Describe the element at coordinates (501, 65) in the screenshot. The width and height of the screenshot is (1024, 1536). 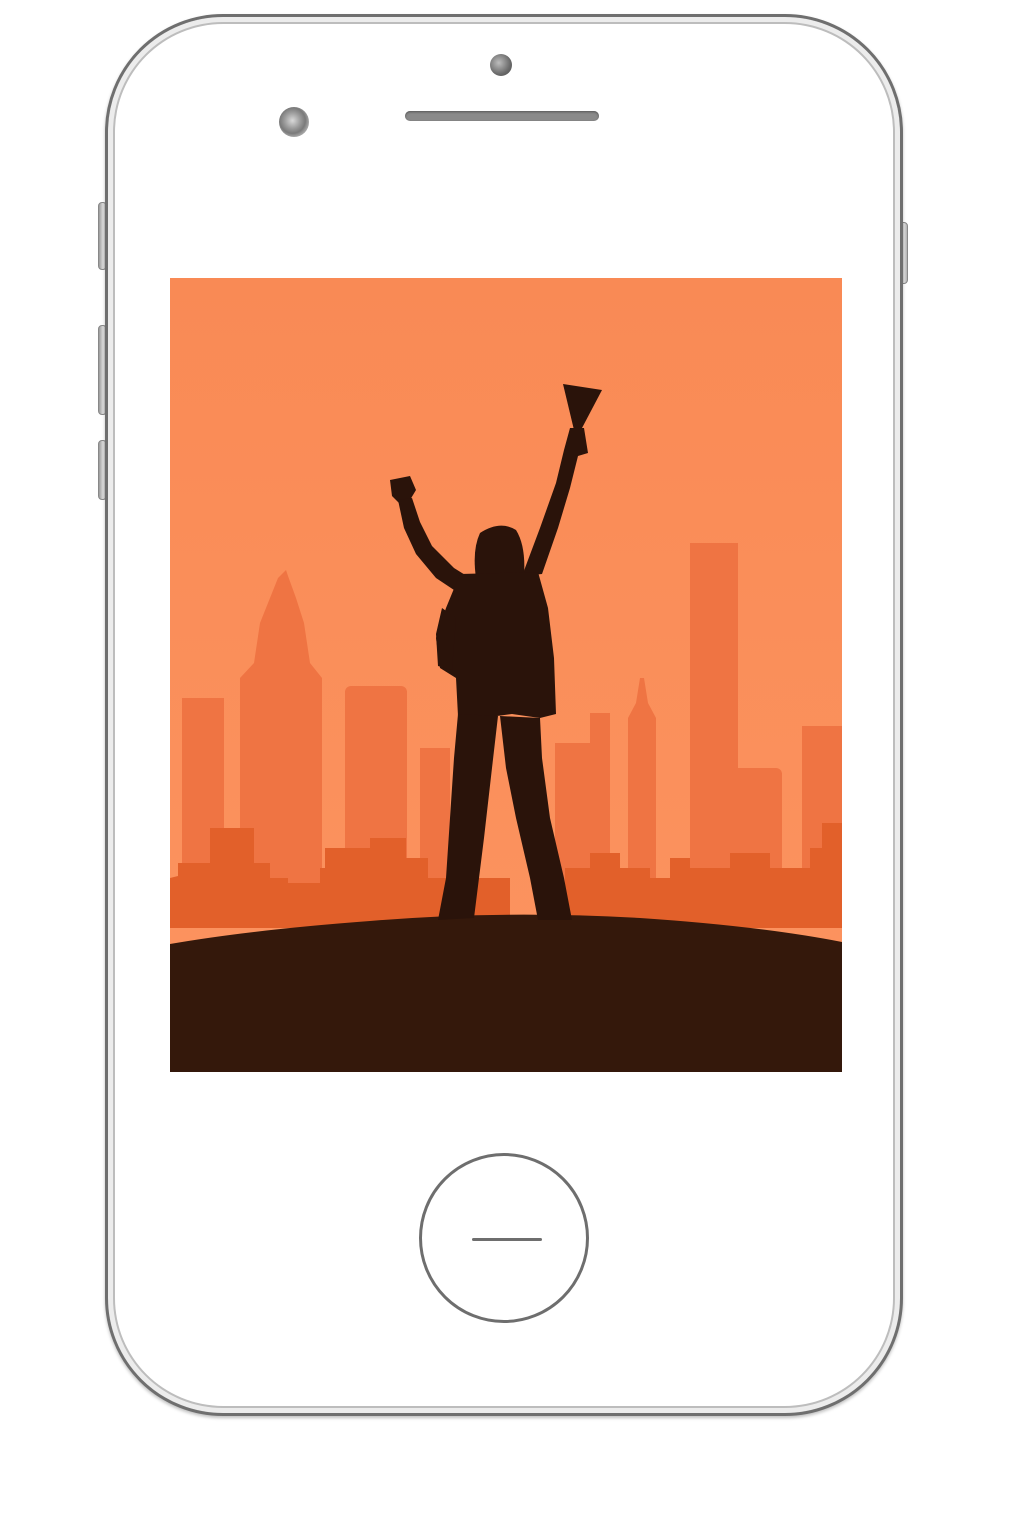
I see `front-camera-icon` at that location.